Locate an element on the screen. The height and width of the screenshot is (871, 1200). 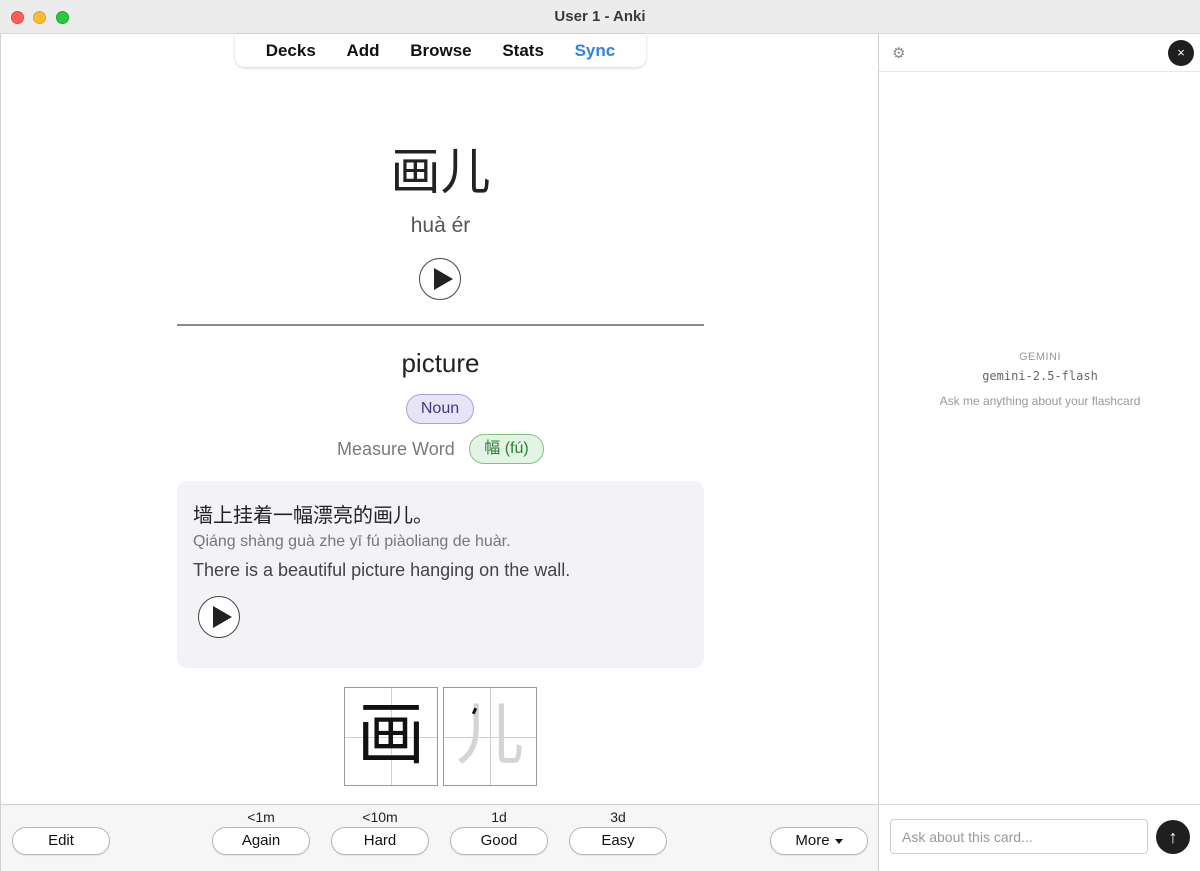
stroke-char-1: 画 is located at coordinates (390, 735).